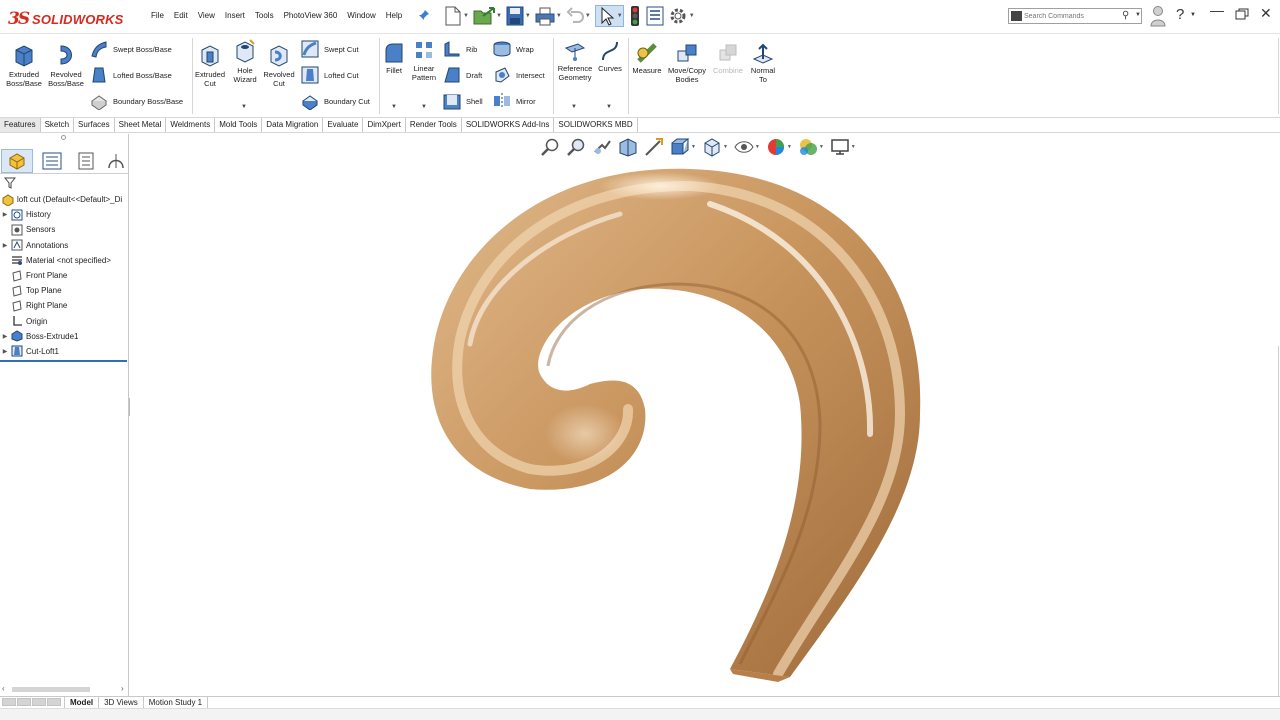 Image resolution: width=1280 pixels, height=720 pixels. Describe the element at coordinates (433, 125) in the screenshot. I see `tab-render-tools: Render Tools` at that location.